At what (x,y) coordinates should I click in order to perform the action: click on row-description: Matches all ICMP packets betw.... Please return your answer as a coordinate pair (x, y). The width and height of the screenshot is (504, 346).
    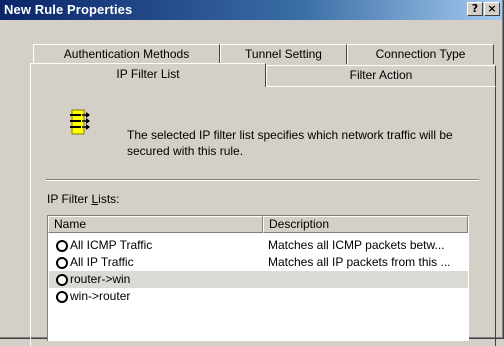
    Looking at the image, I should click on (356, 245).